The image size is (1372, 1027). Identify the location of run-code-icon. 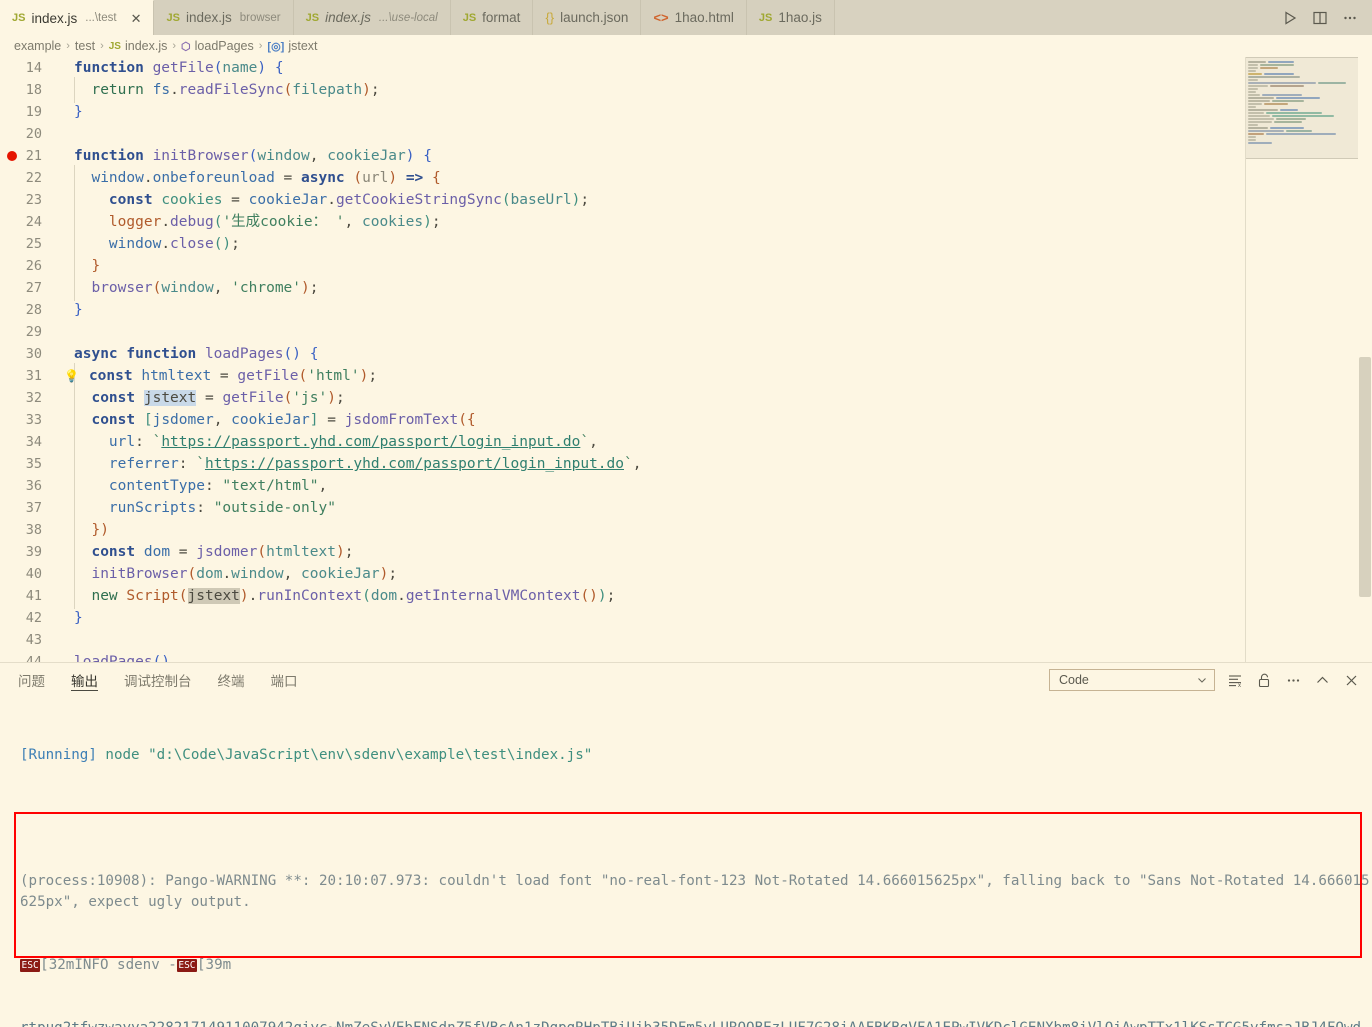
(1290, 18).